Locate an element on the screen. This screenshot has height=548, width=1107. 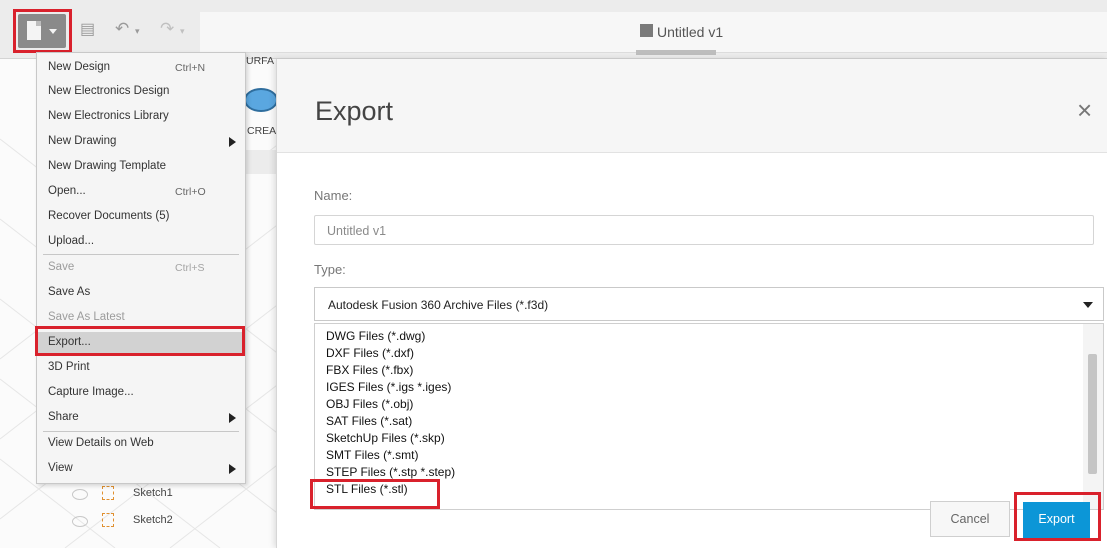
menu-item-view: View is located at coordinates (60, 468).